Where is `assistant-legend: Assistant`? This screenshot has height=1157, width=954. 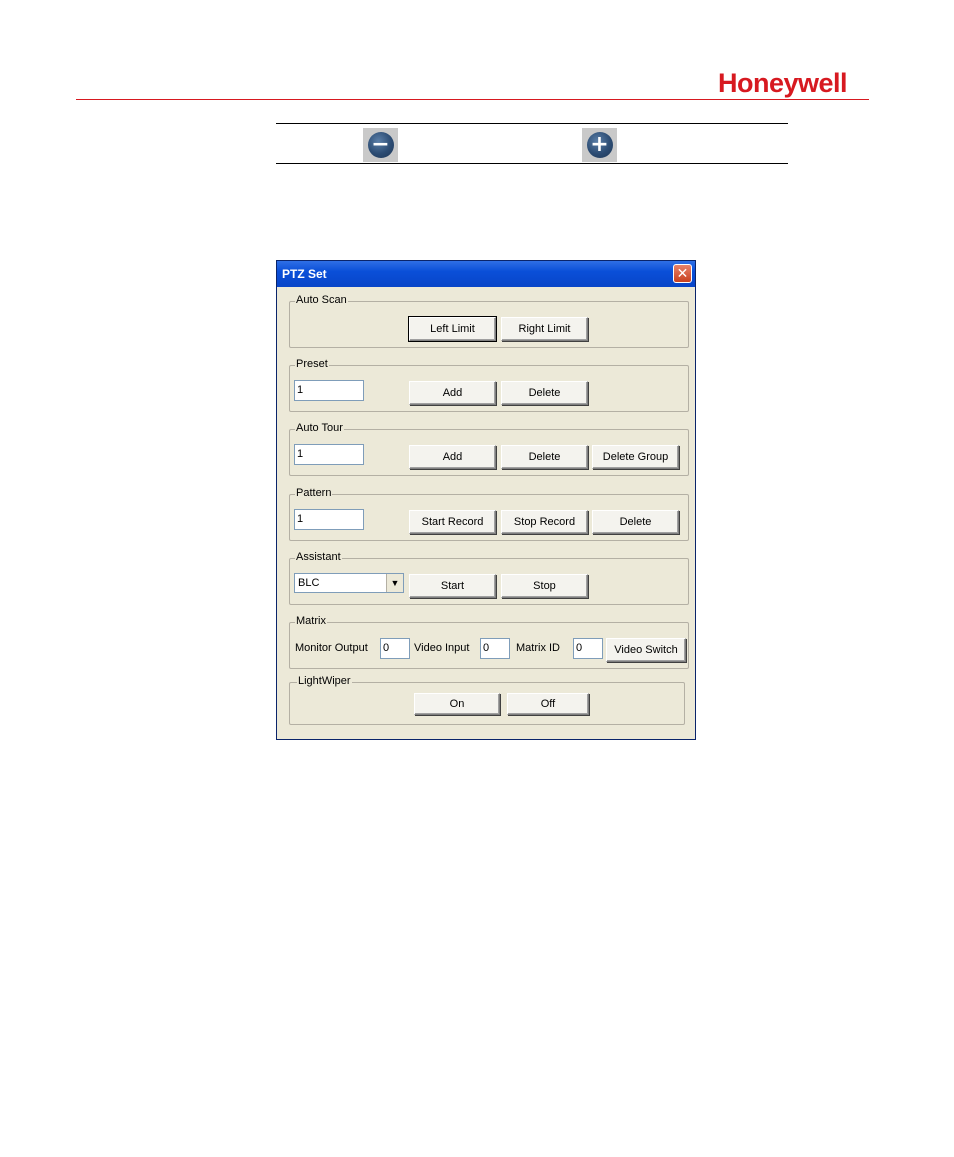 assistant-legend: Assistant is located at coordinates (318, 557).